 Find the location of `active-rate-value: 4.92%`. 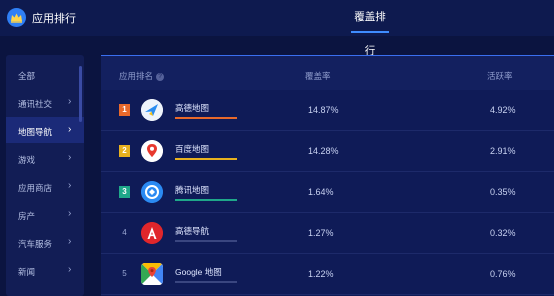

active-rate-value: 4.92% is located at coordinates (503, 110).